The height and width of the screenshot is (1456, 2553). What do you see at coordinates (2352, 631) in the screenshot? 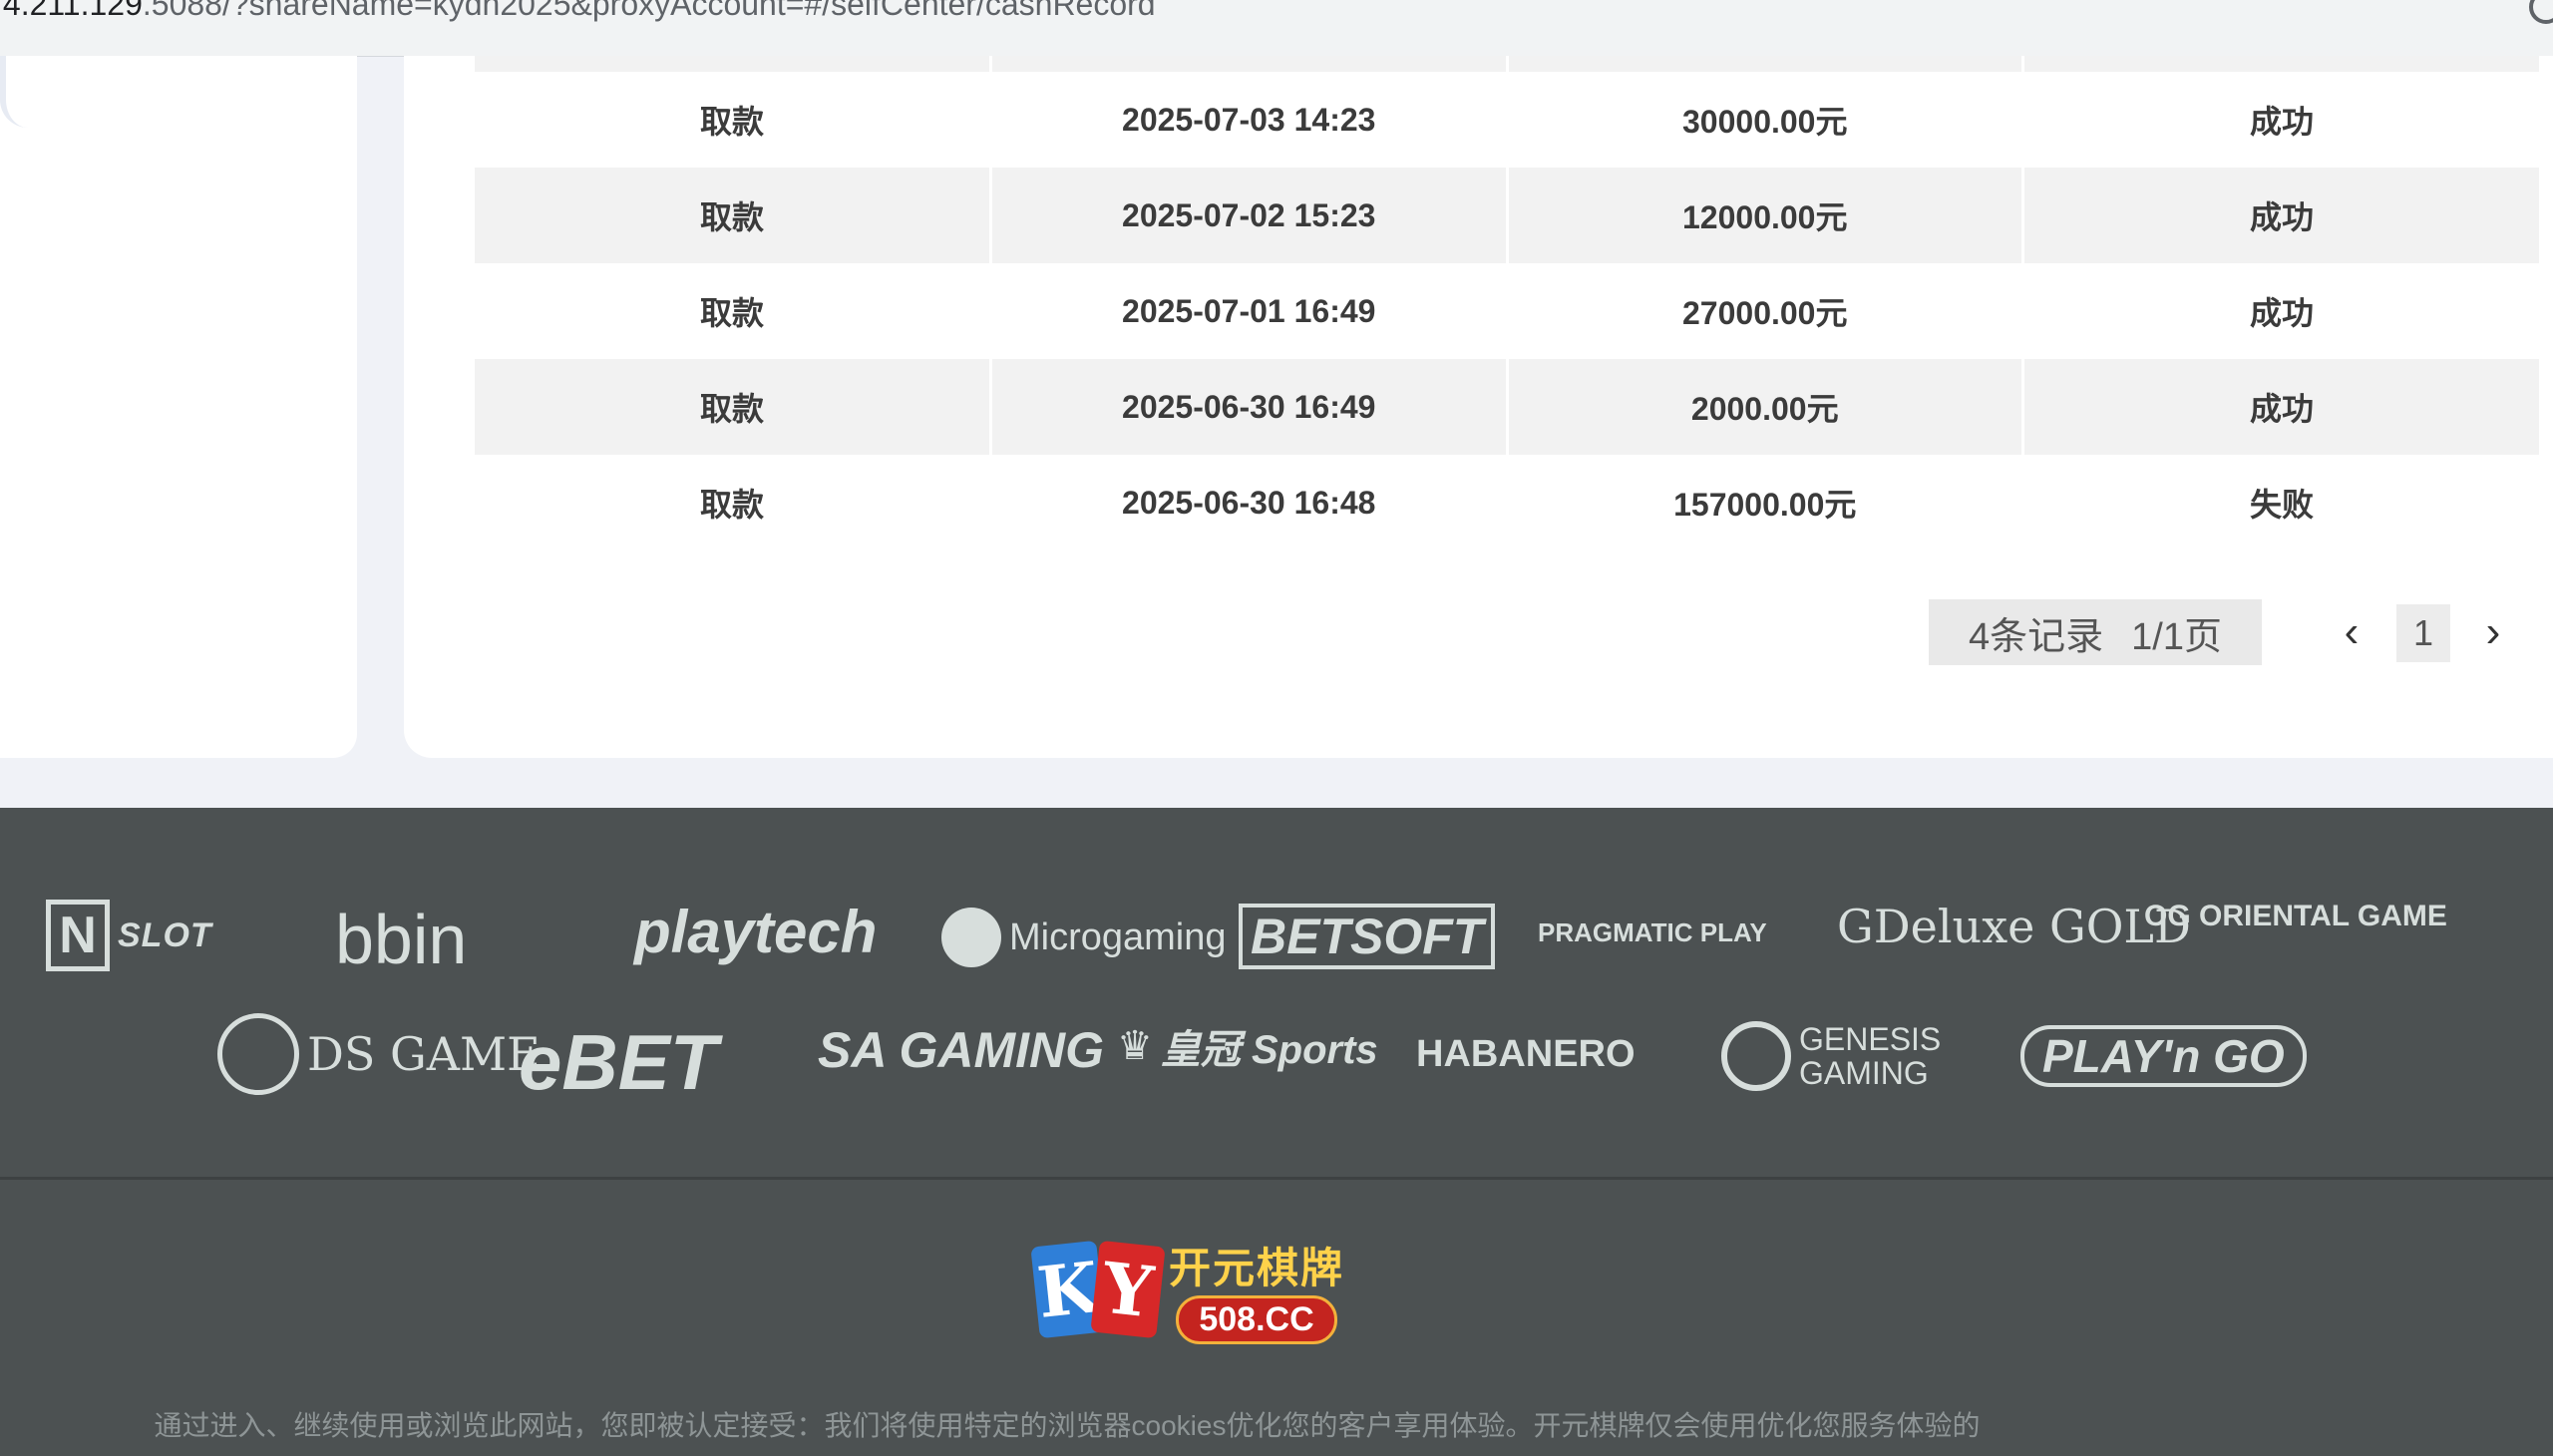
I see `chevron-left-icon: ‹` at bounding box center [2352, 631].